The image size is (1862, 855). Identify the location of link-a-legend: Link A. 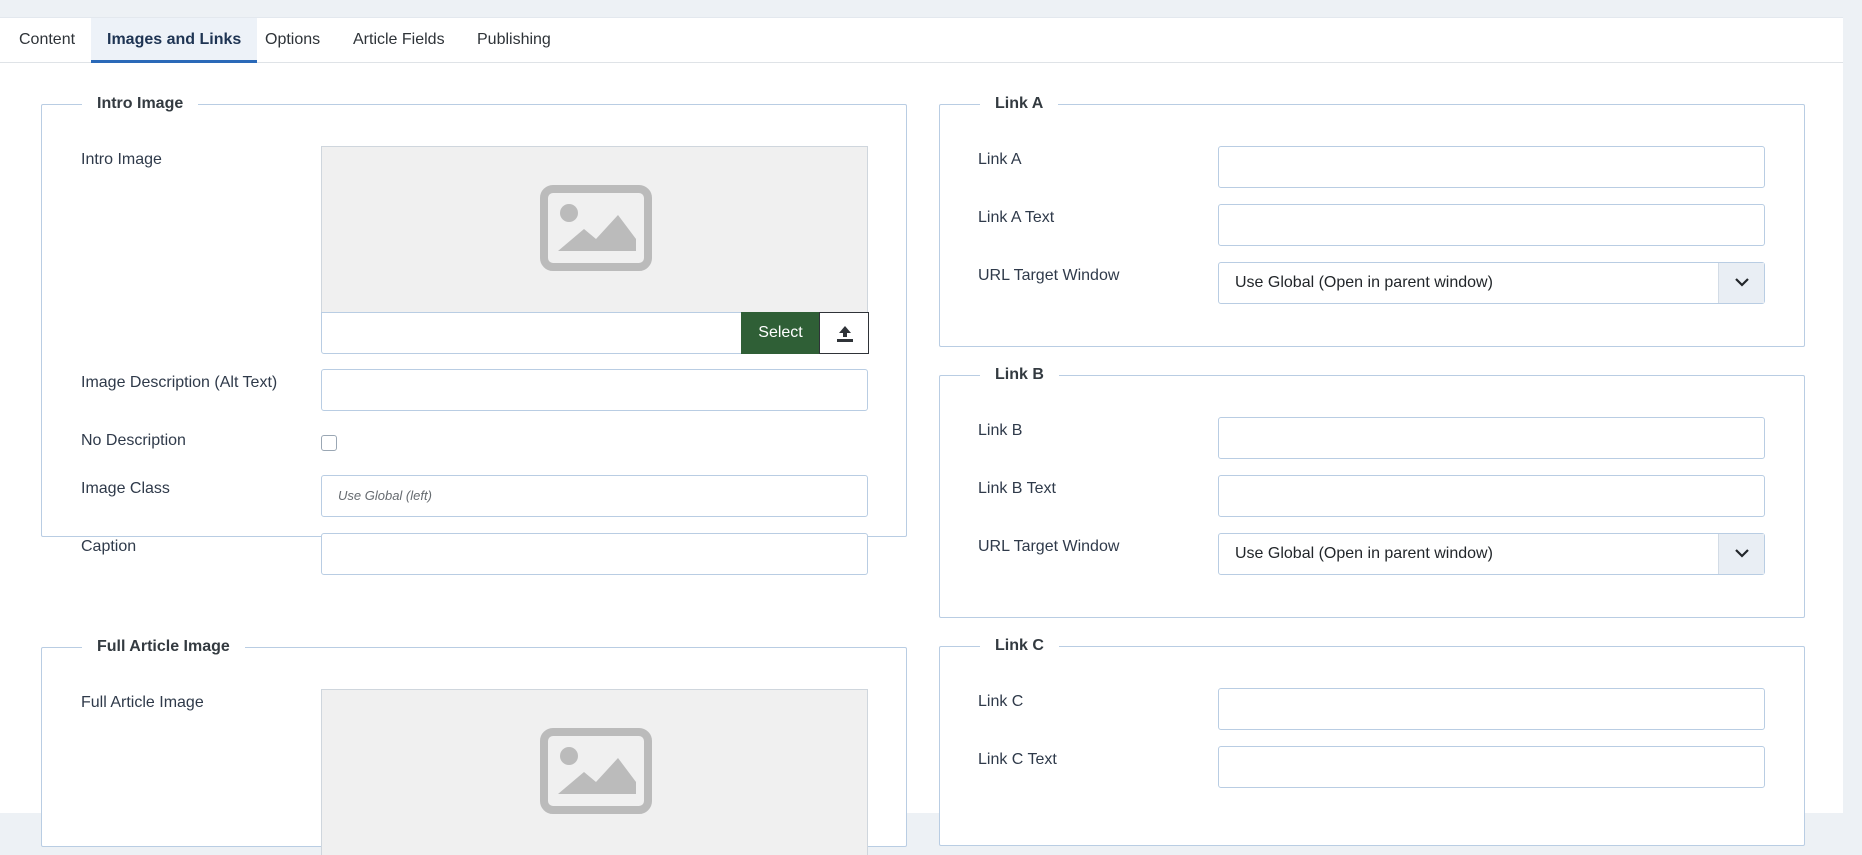
(1019, 104).